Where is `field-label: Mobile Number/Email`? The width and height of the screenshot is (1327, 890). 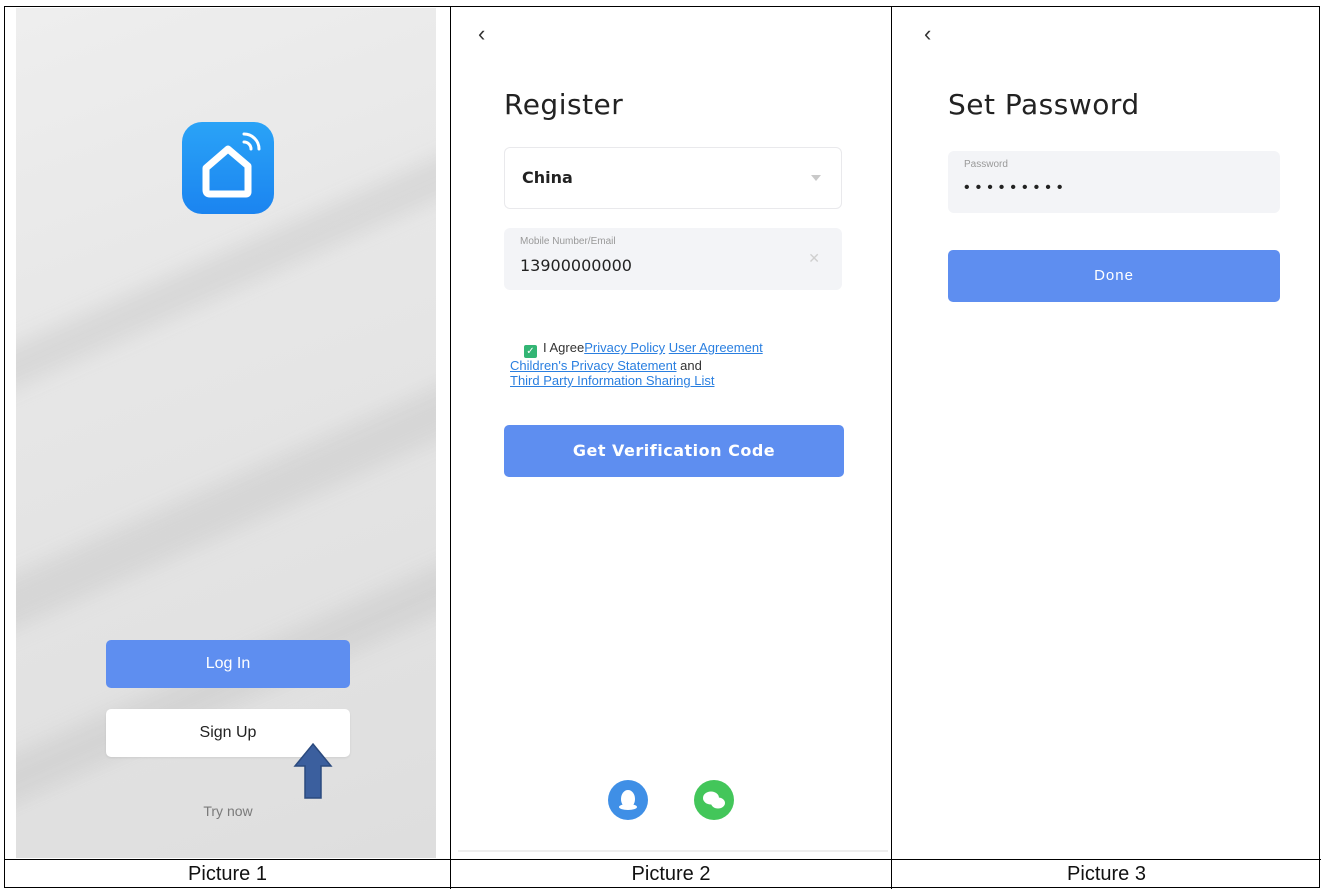 field-label: Mobile Number/Email is located at coordinates (568, 241).